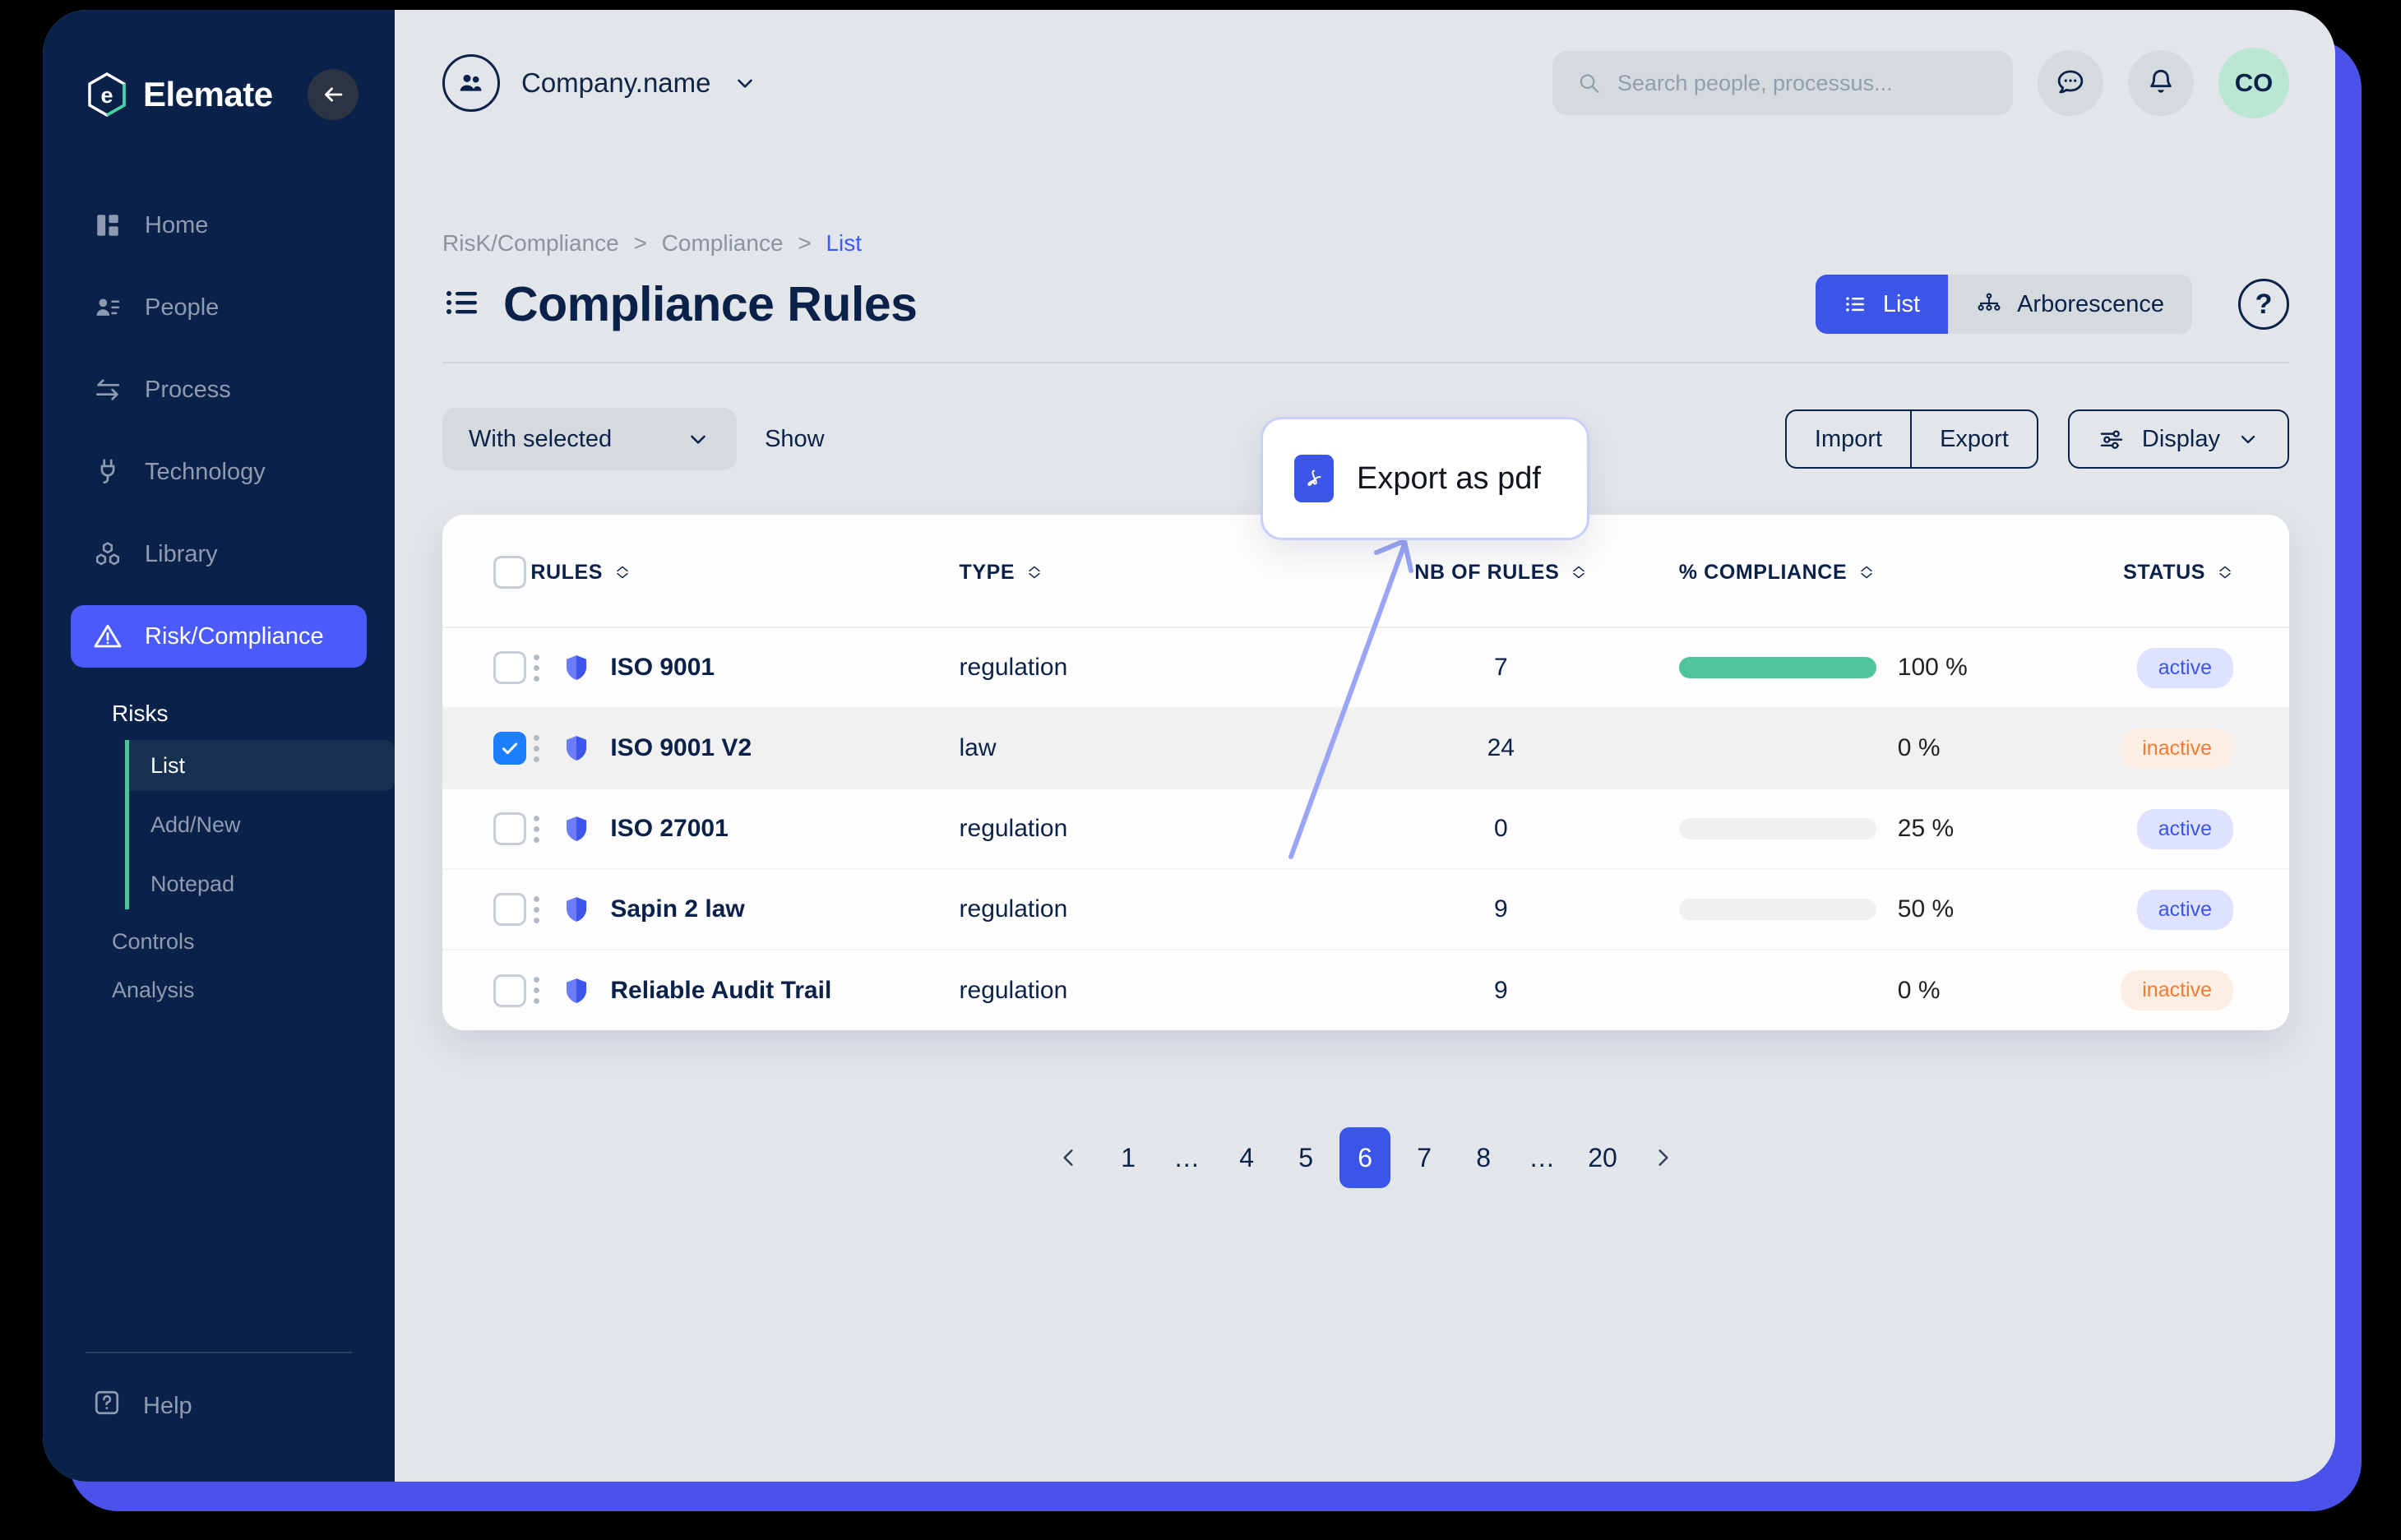  I want to click on pagination-page-1: 1, so click(1128, 1158).